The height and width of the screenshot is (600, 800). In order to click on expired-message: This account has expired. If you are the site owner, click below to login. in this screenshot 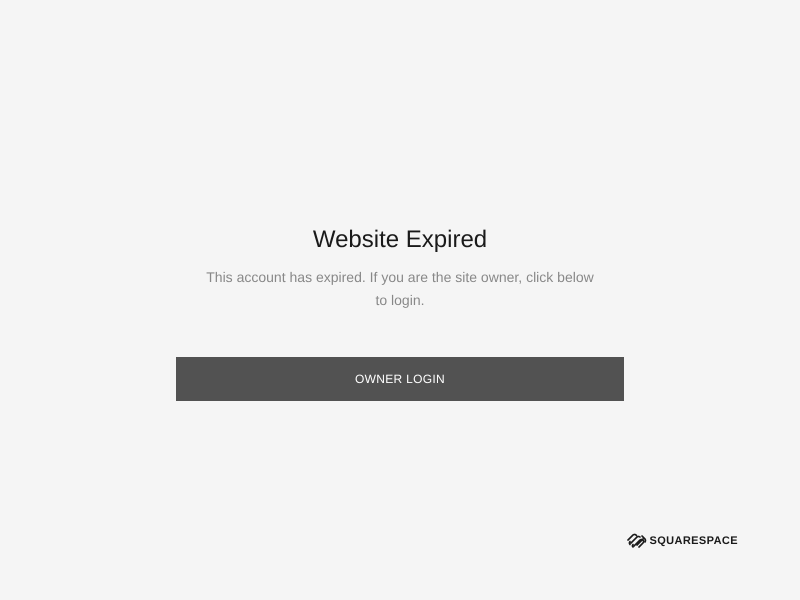, I will do `click(400, 289)`.